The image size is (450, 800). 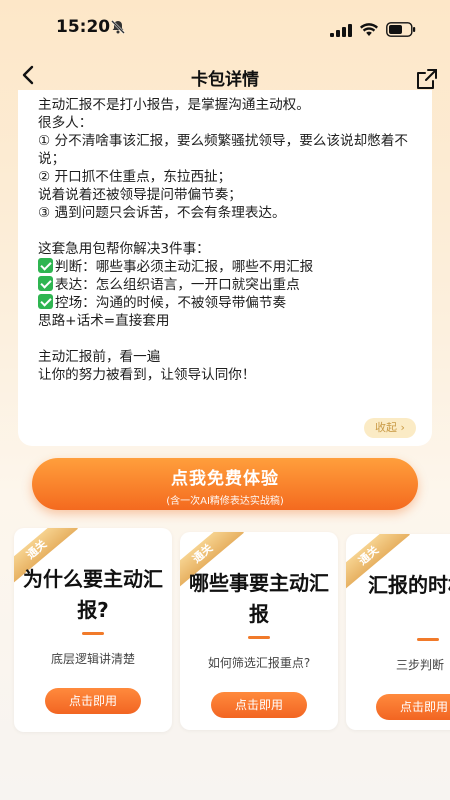 I want to click on topic-card: 通关 汇报的时机选择 三步判断 点击即用, so click(x=398, y=632).